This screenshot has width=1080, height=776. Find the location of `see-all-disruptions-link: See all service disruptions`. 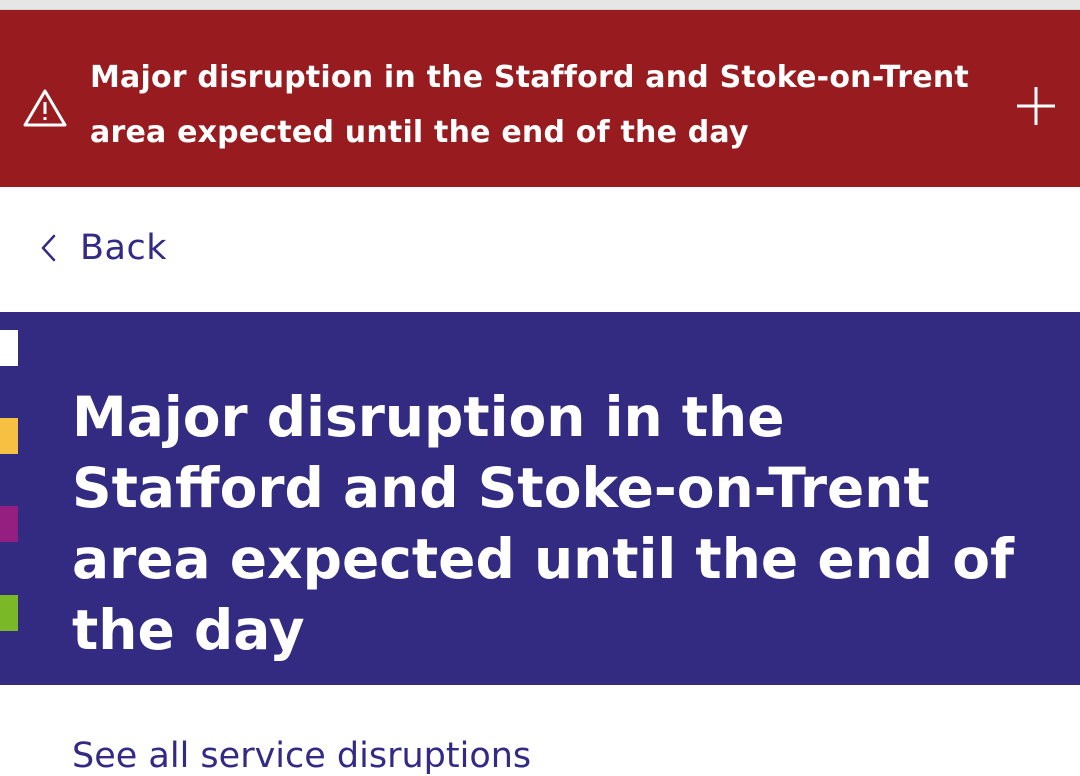

see-all-disruptions-link: See all service disruptions is located at coordinates (301, 756).